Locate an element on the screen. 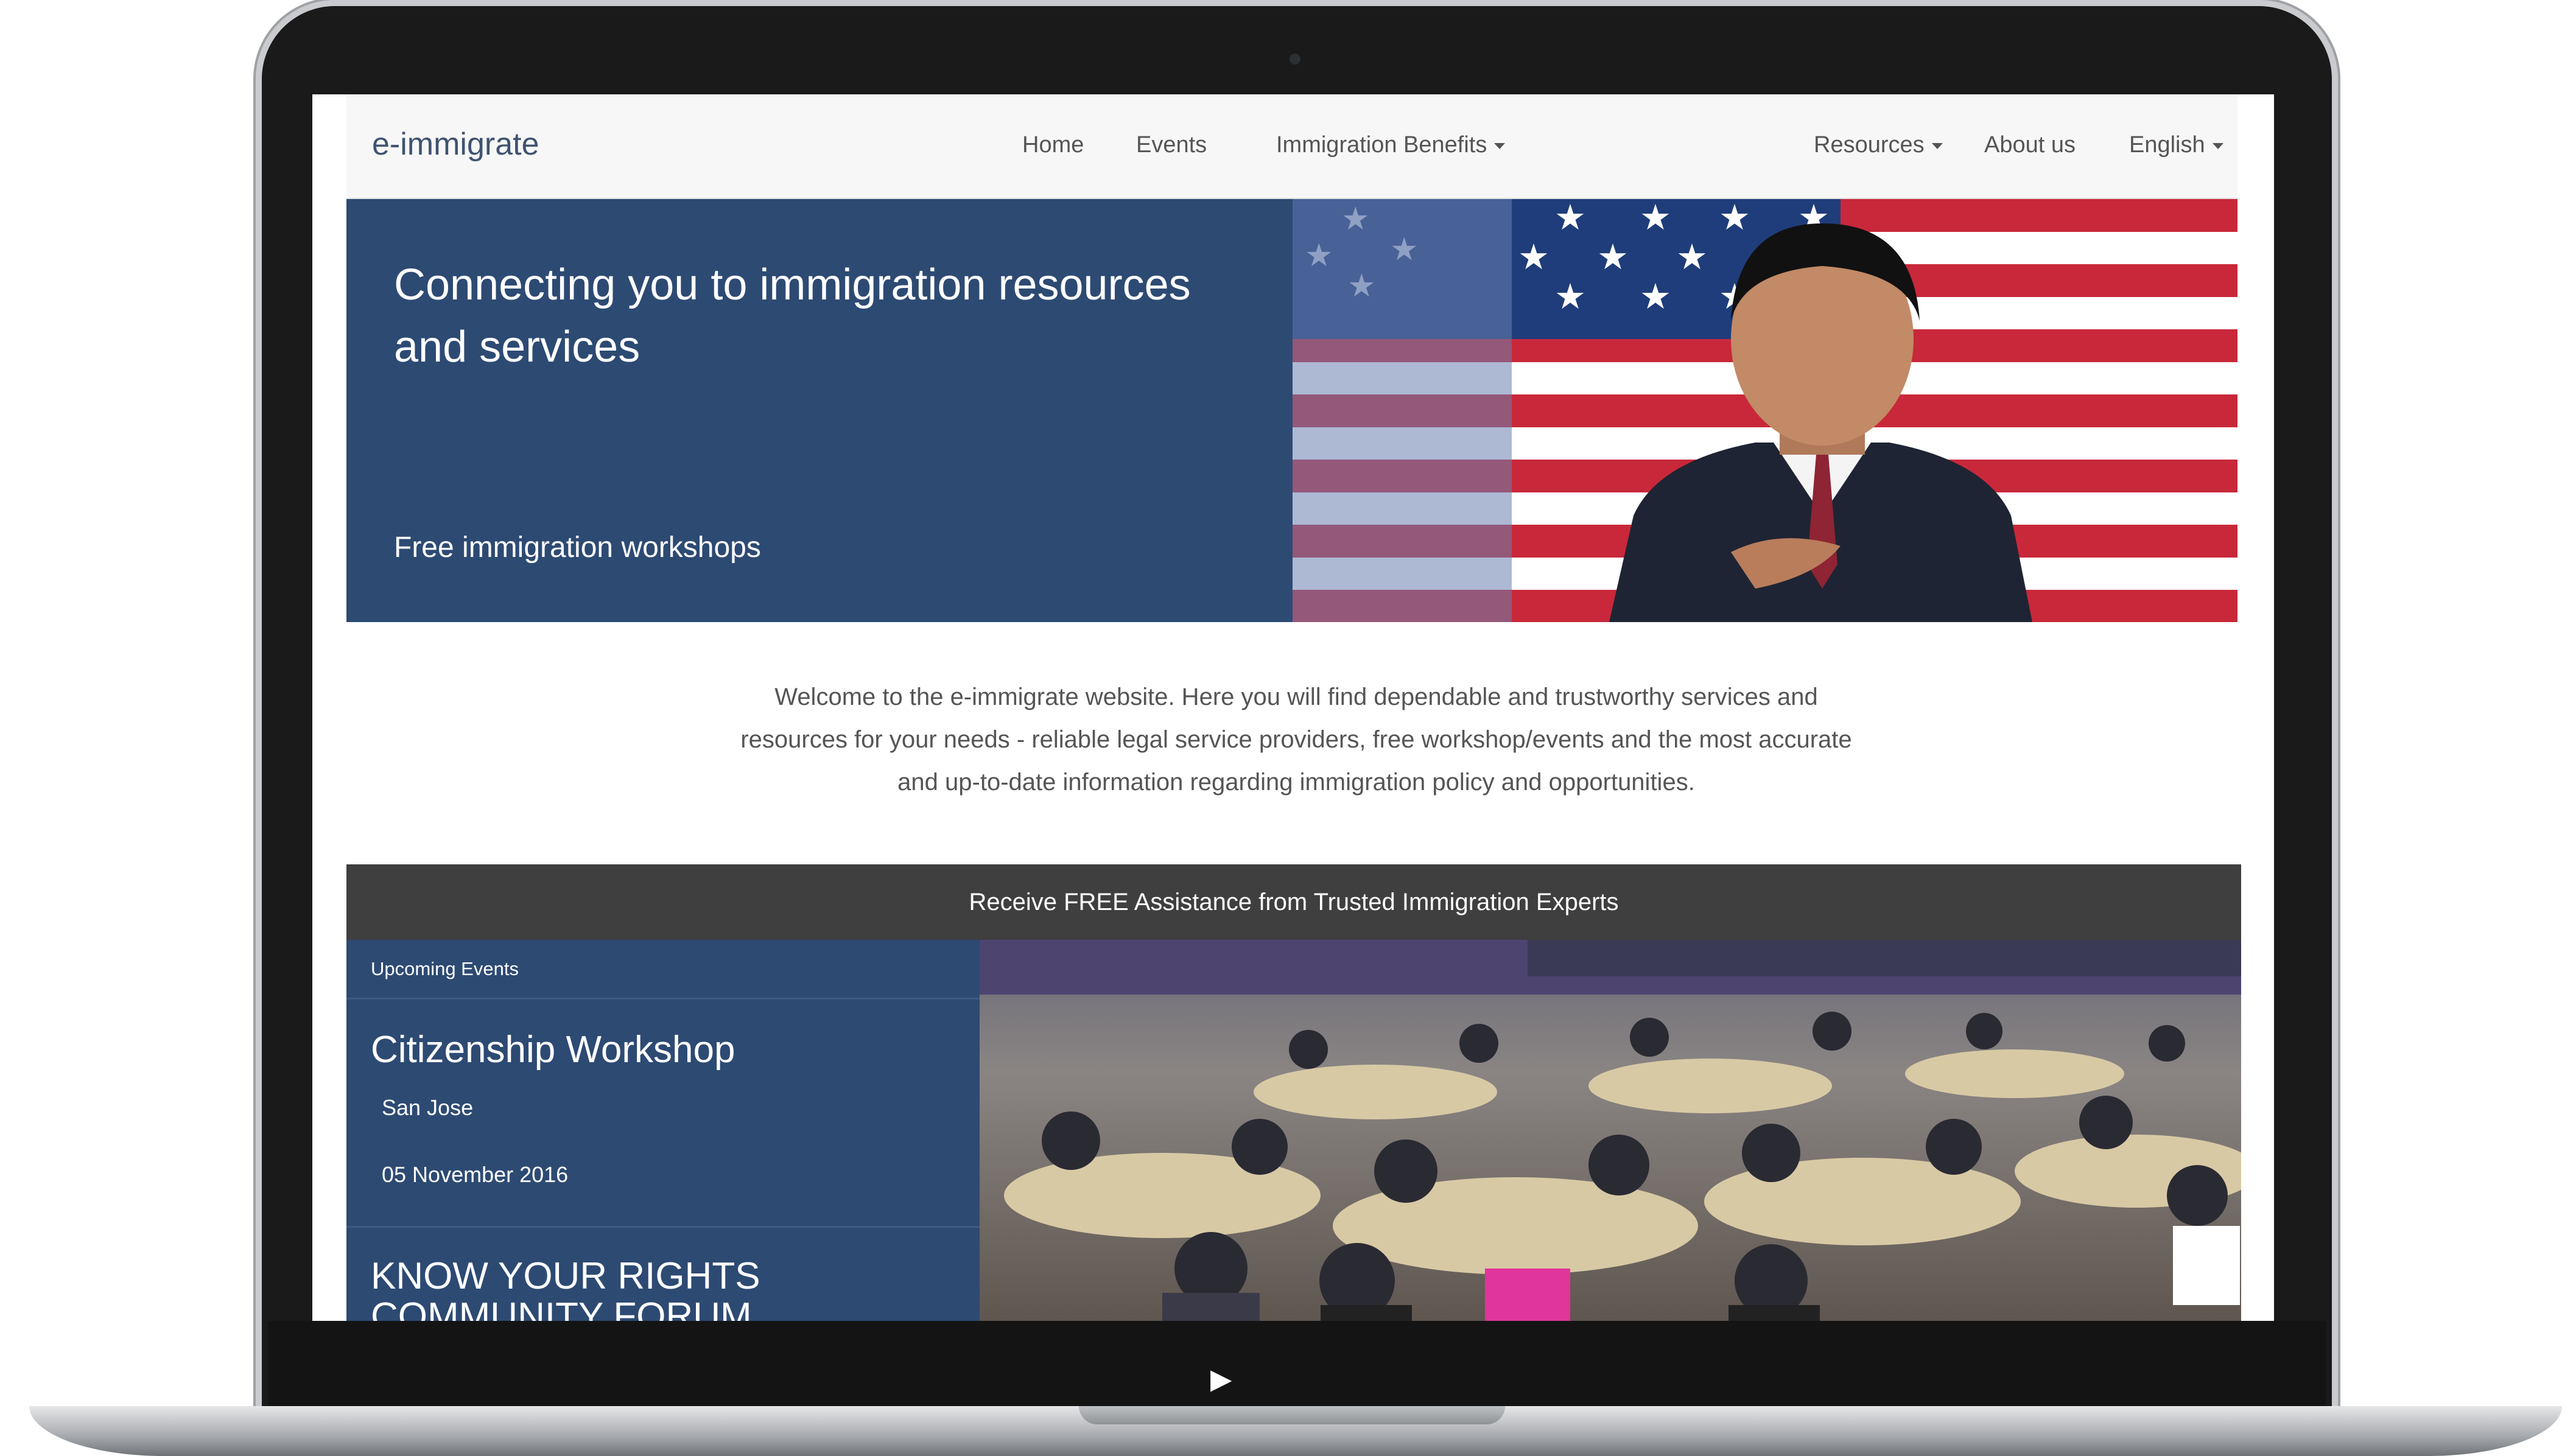 This screenshot has height=1456, width=2576. nav-about-us: About us is located at coordinates (2030, 145).